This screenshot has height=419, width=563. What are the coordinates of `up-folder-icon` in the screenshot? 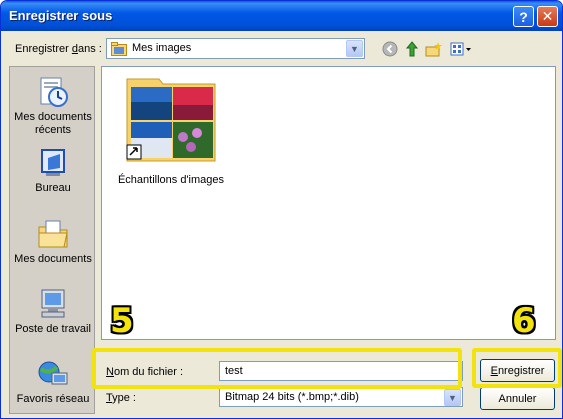 It's located at (412, 49).